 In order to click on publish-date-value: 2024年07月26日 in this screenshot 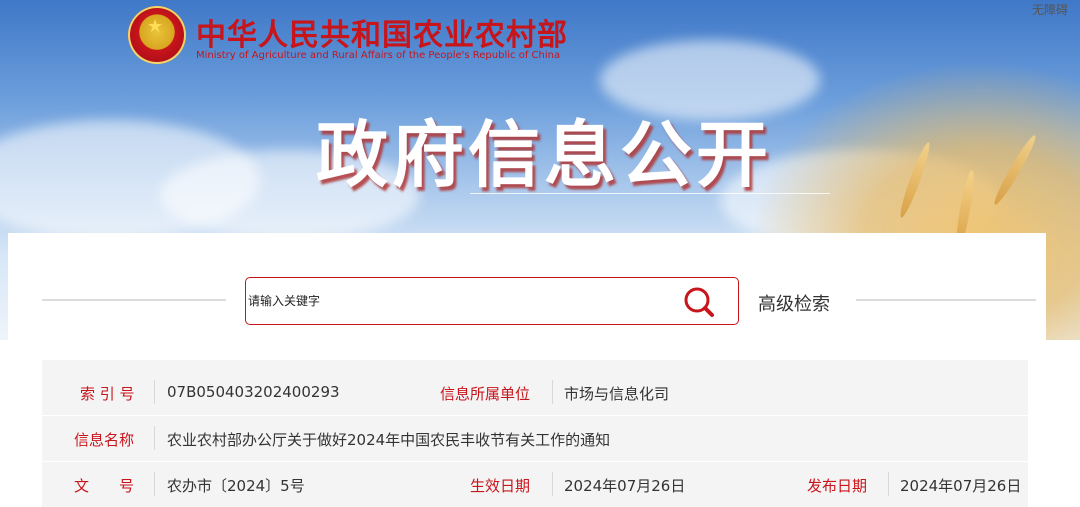, I will do `click(961, 486)`.